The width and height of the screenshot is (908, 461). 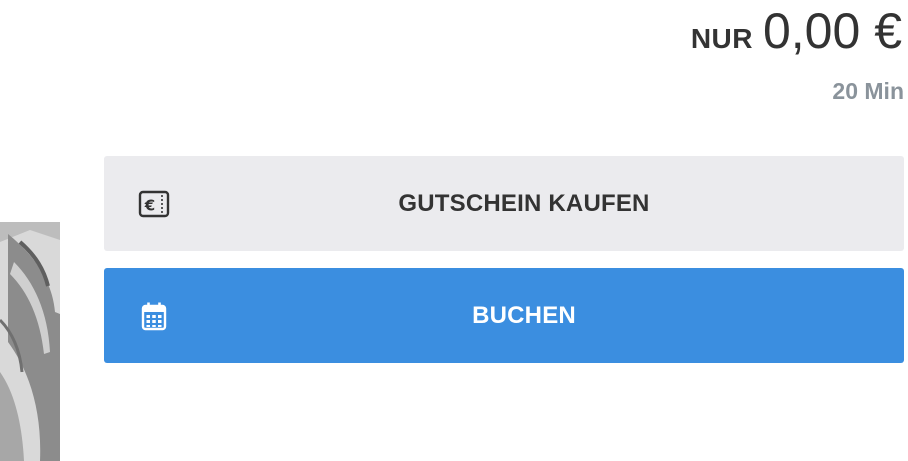 What do you see at coordinates (30, 341) in the screenshot?
I see `cropped-photo` at bounding box center [30, 341].